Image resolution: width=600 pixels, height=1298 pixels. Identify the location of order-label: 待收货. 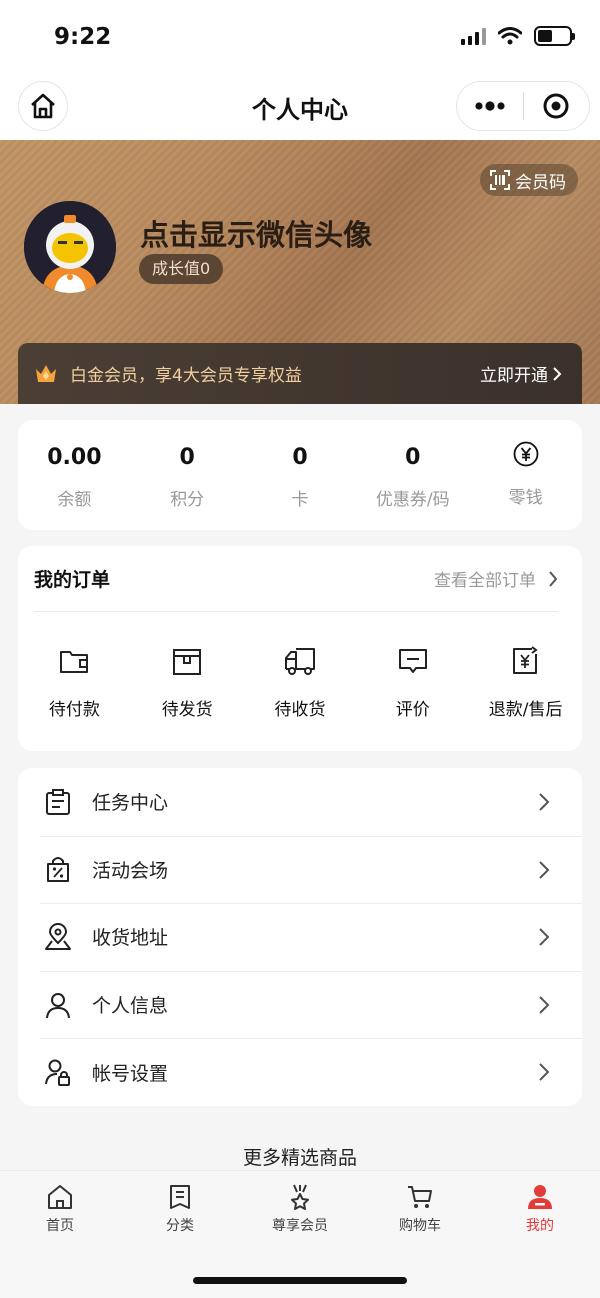
(300, 710).